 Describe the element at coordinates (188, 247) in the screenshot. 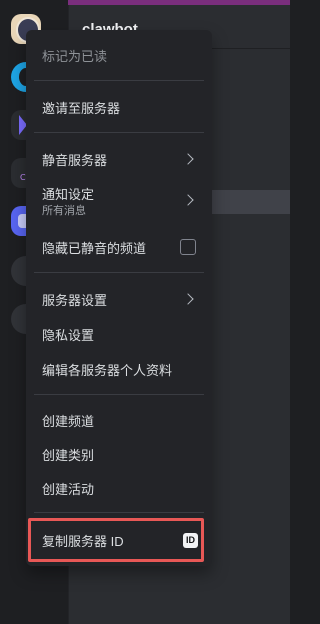

I see `hide-muted-checkbox` at that location.